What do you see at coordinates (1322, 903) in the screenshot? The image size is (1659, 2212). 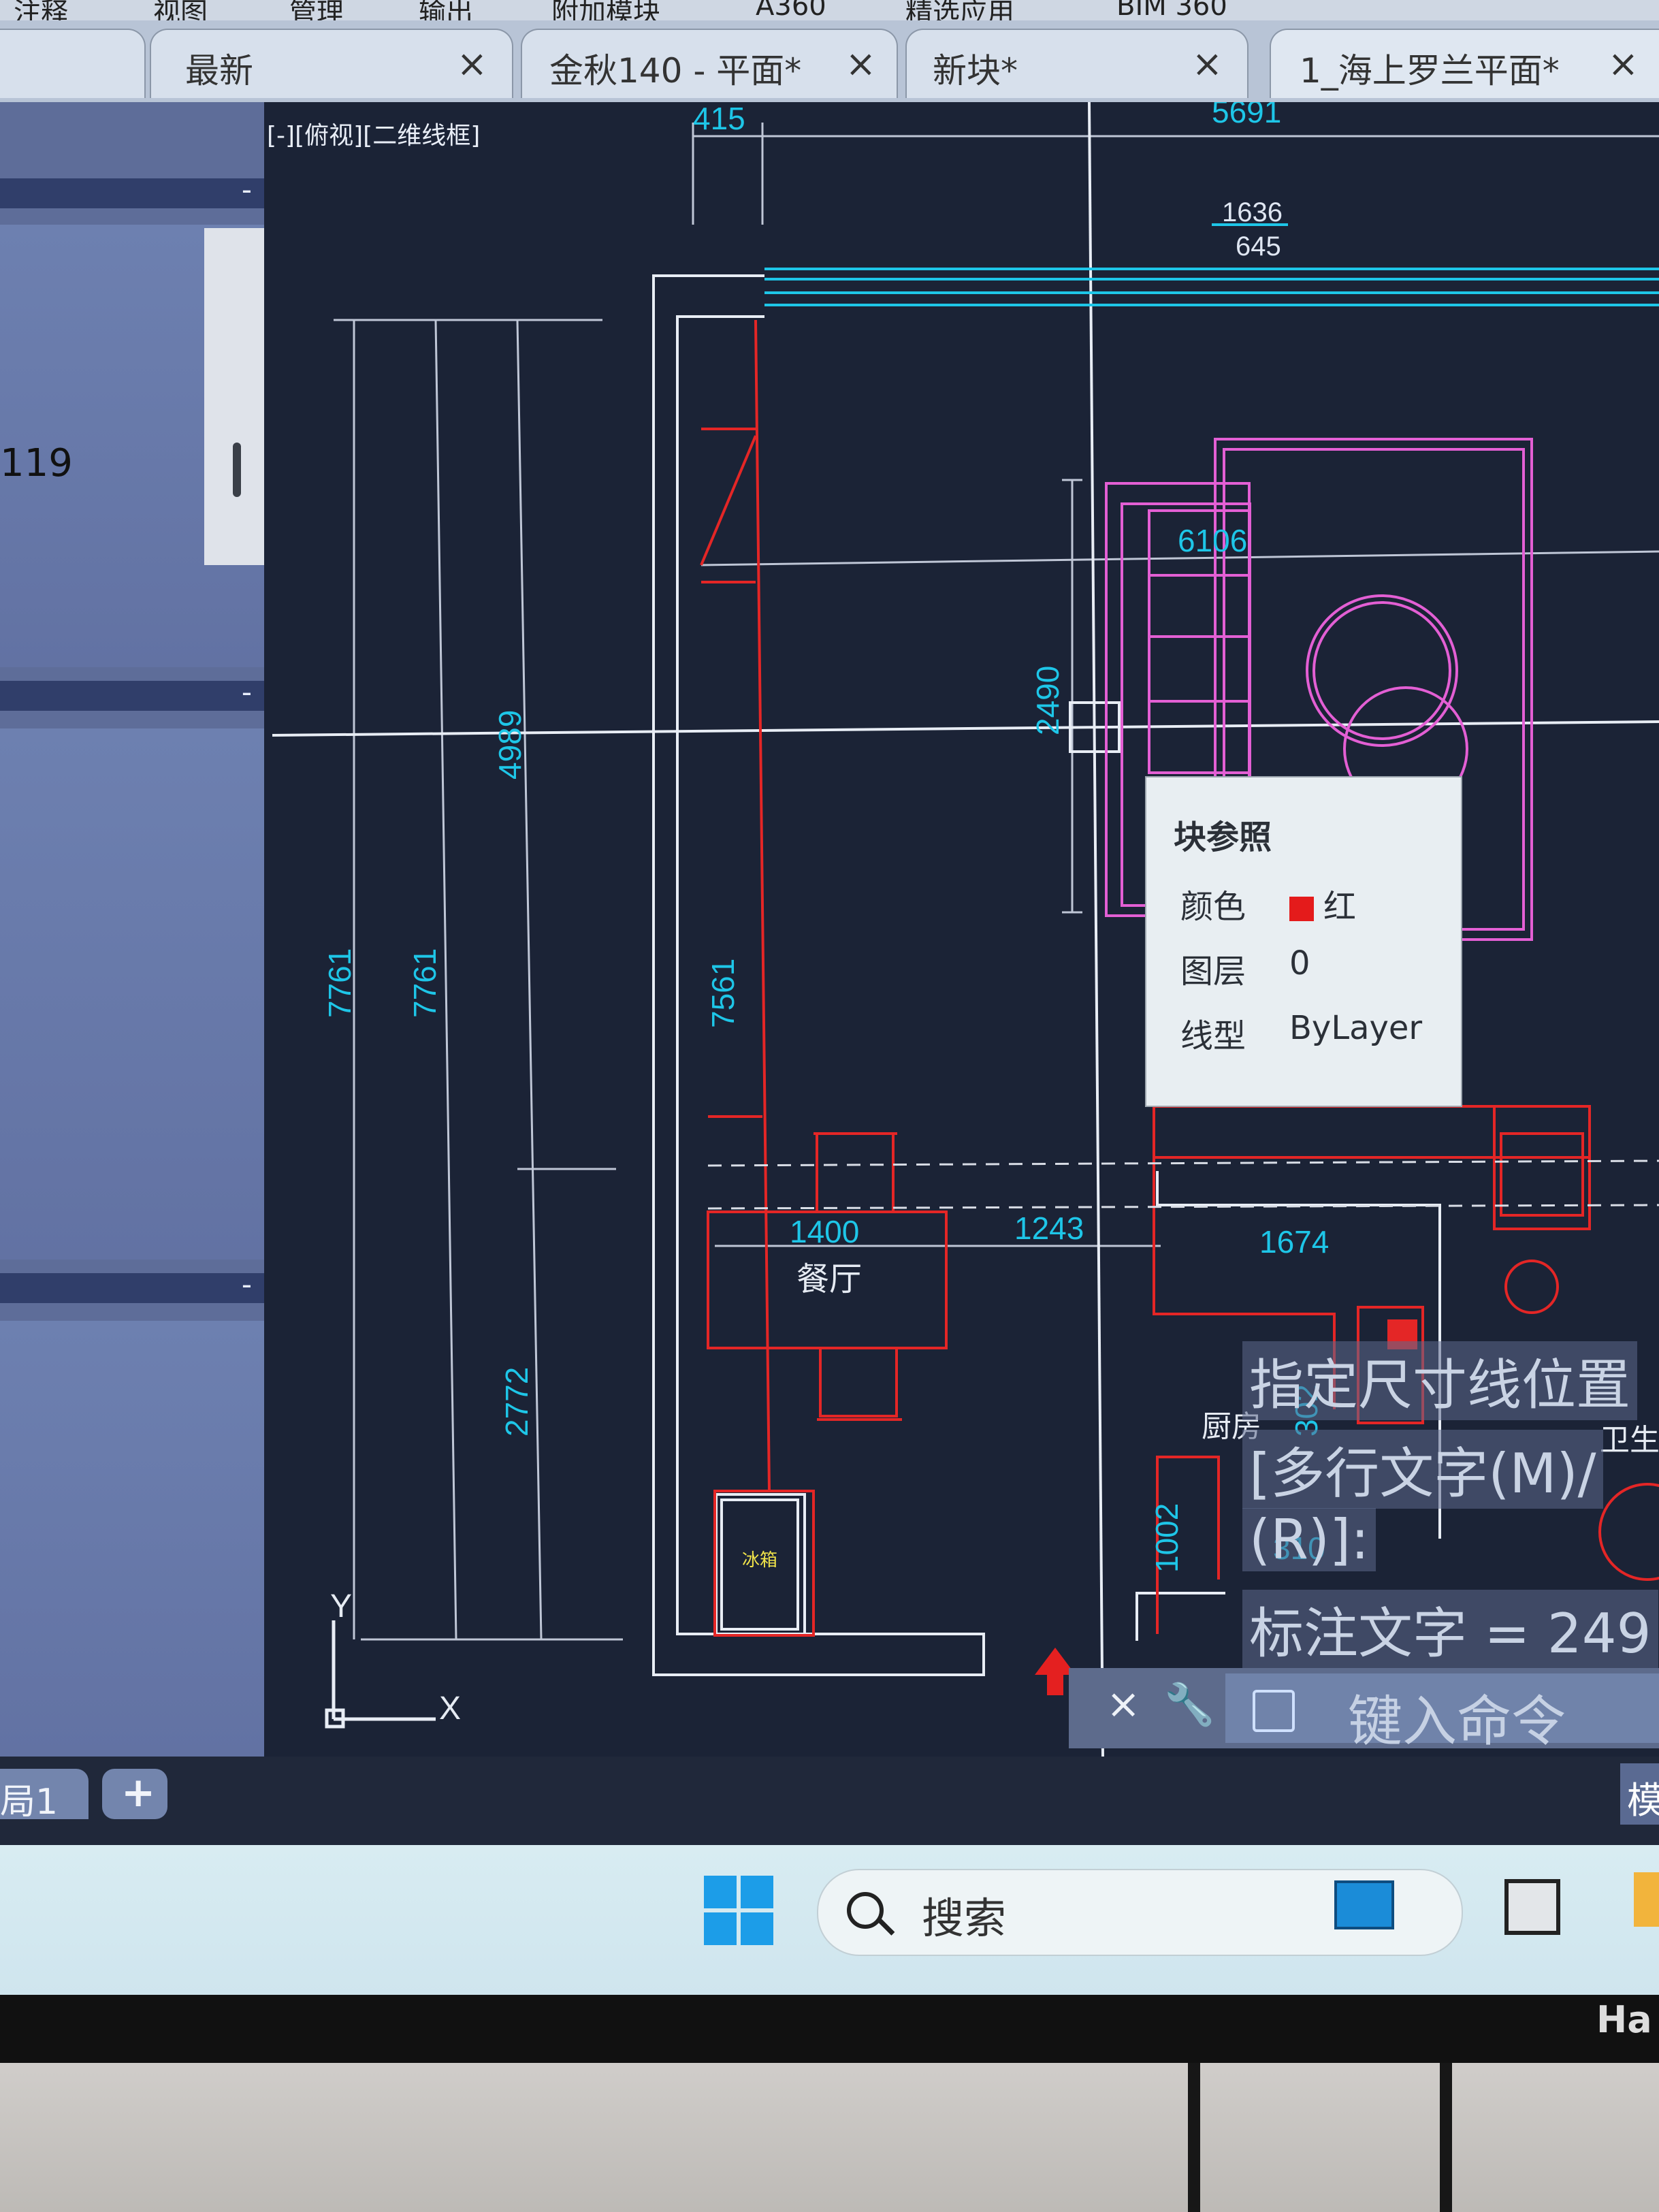 I see `color-value-wrap: 红` at bounding box center [1322, 903].